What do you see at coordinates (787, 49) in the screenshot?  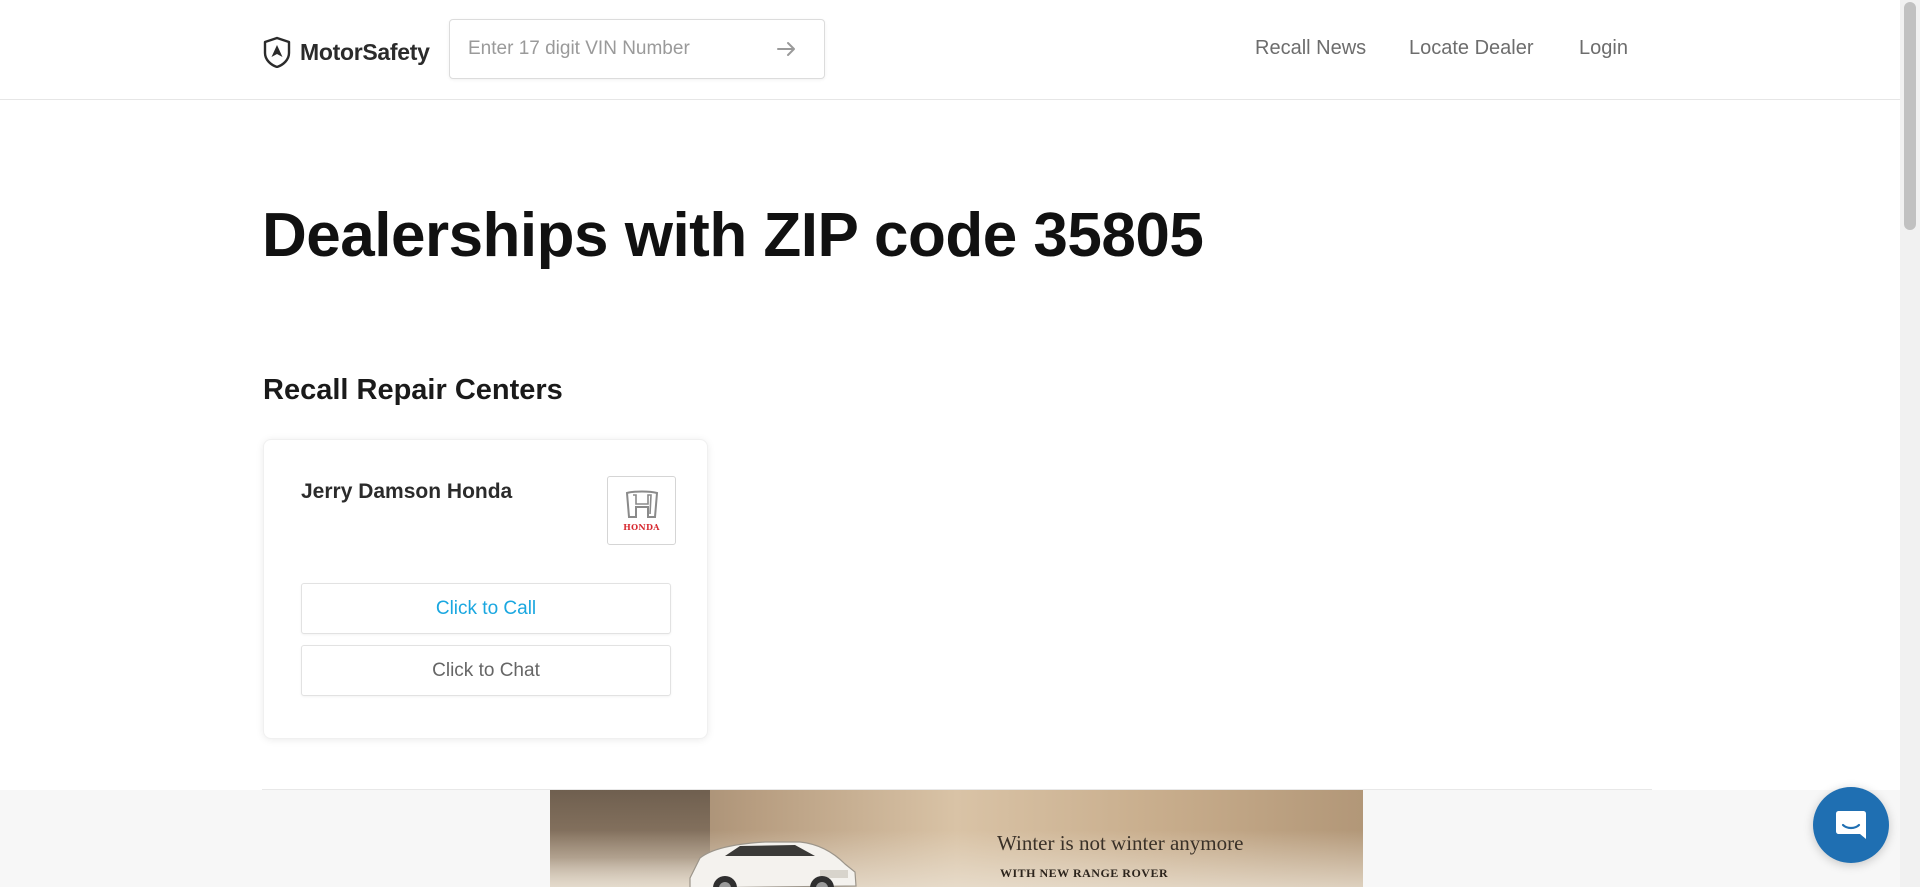 I see `arrow-right-icon` at bounding box center [787, 49].